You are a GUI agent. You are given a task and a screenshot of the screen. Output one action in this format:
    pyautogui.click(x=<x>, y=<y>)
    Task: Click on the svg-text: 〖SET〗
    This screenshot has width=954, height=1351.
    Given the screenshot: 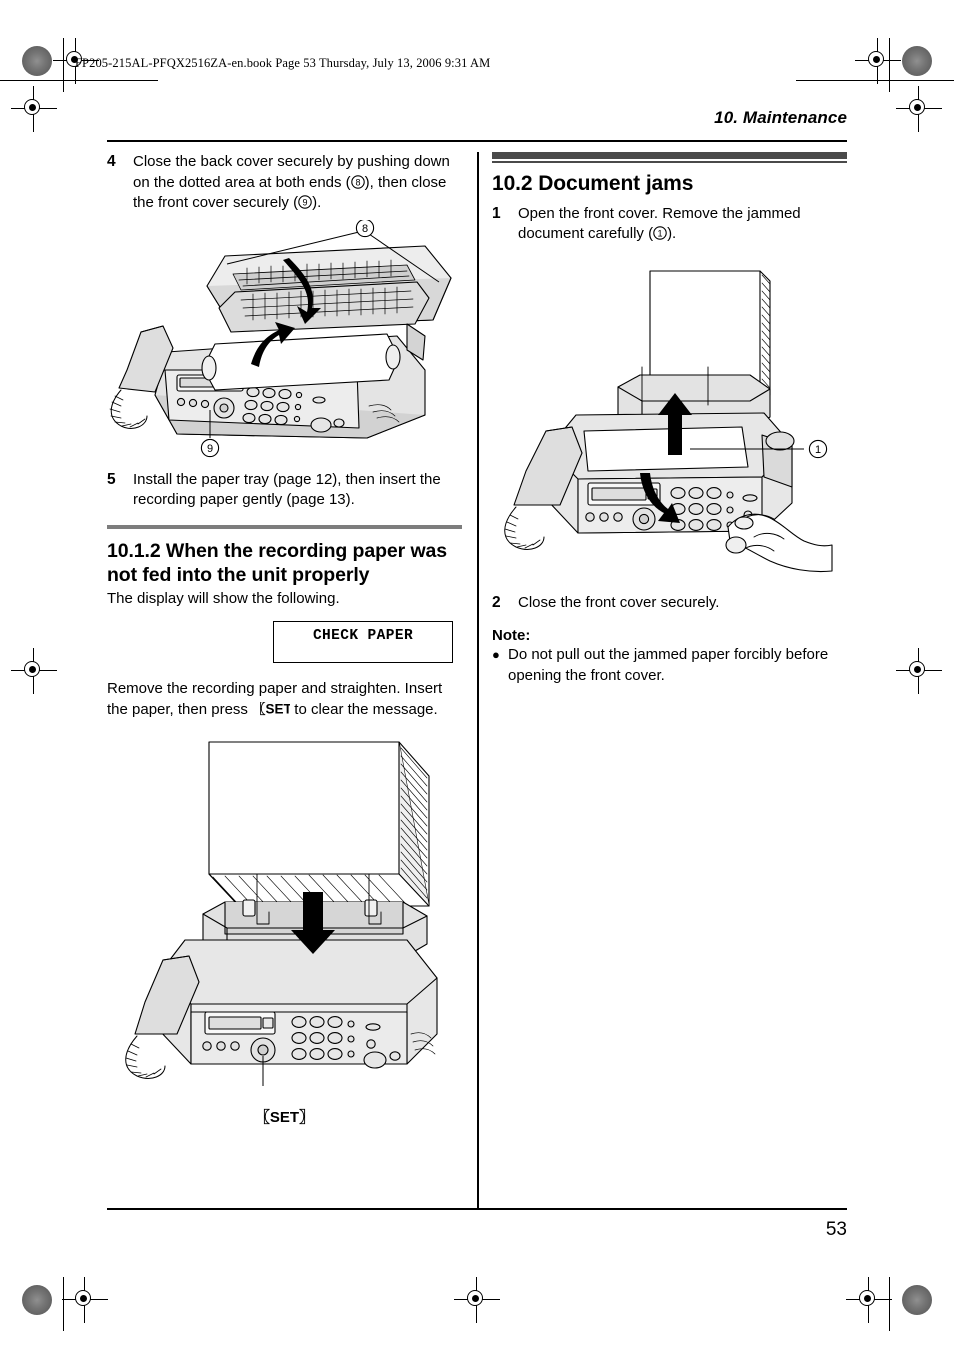 What is the action you would take?
    pyautogui.click(x=271, y=709)
    